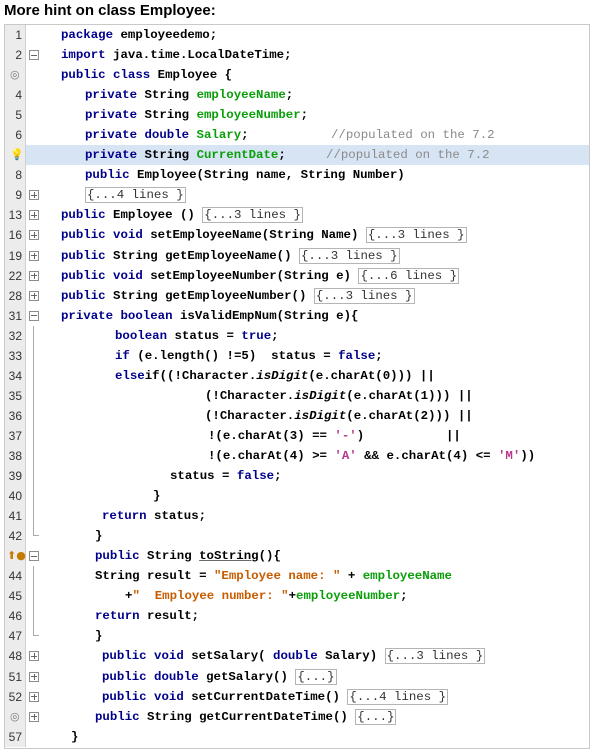 Image resolution: width=592 pixels, height=750 pixels. I want to click on code-text: result;, so click(169, 616).